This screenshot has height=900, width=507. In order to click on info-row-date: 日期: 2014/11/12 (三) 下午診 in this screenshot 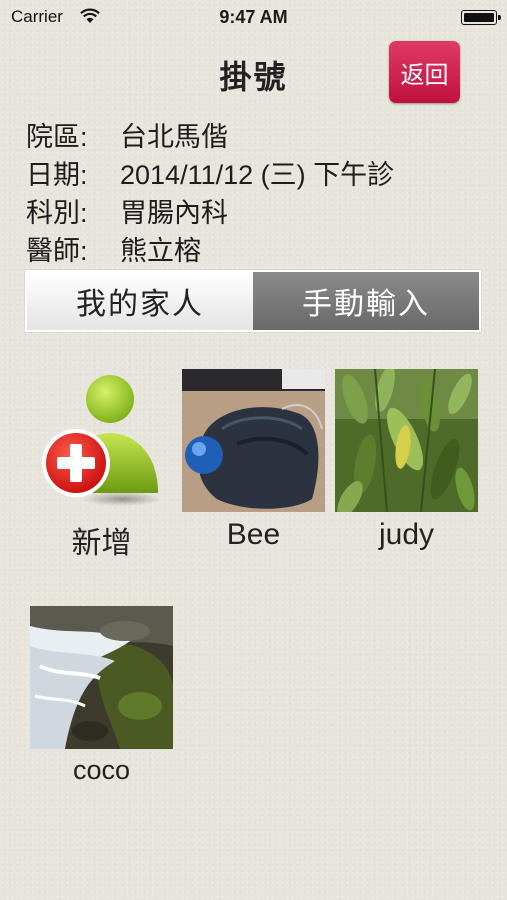, I will do `click(210, 175)`.